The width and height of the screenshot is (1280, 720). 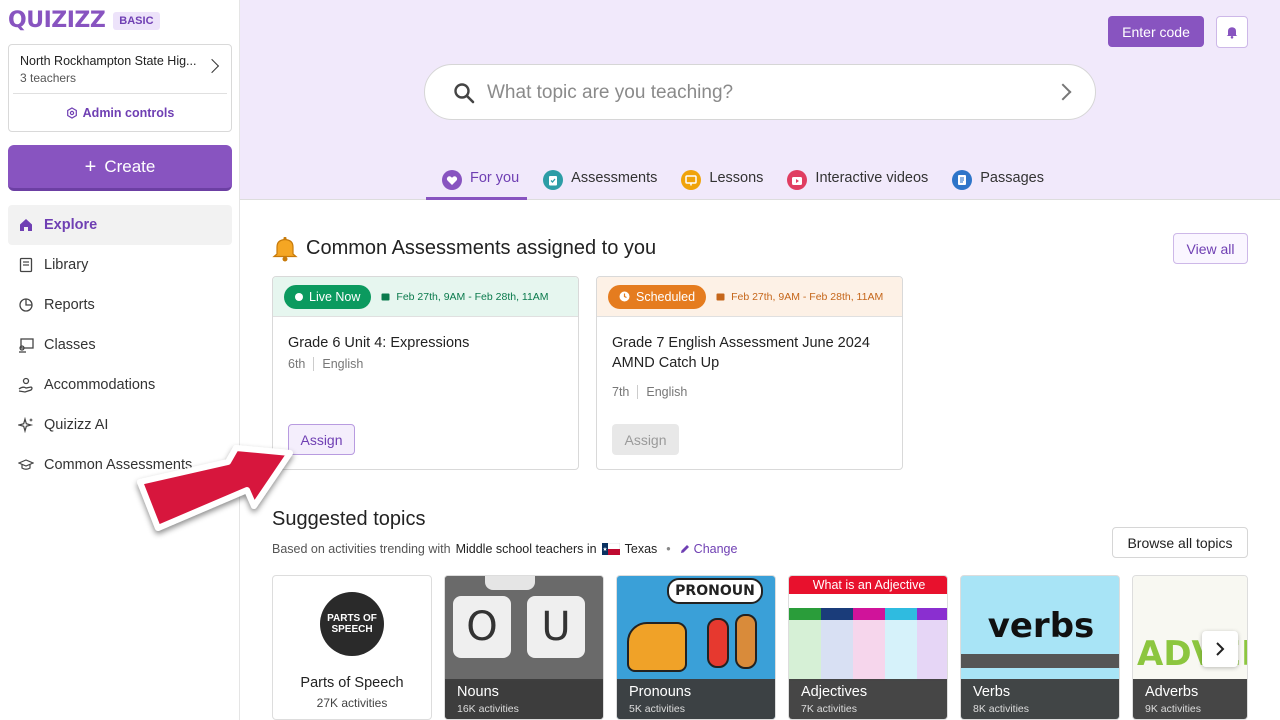 What do you see at coordinates (715, 549) in the screenshot?
I see `change-label: Change` at bounding box center [715, 549].